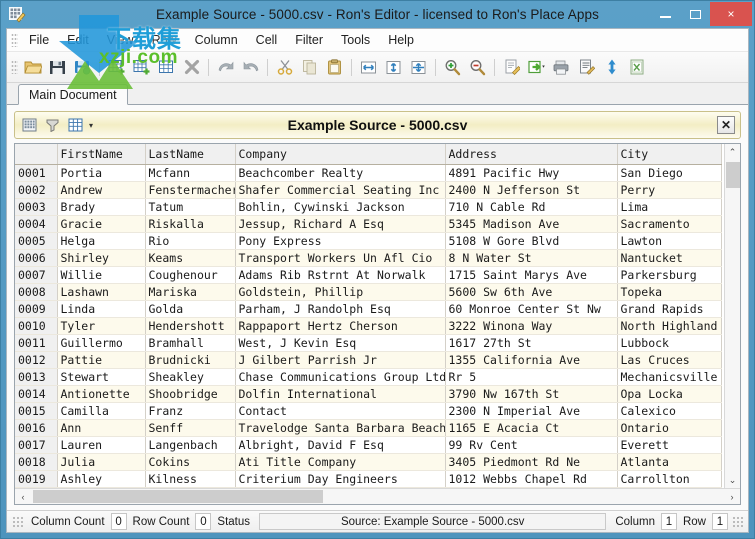 The image size is (755, 539). What do you see at coordinates (531, 479) in the screenshot?
I see `table-cell: 1012 Webbs Chapel Rd` at bounding box center [531, 479].